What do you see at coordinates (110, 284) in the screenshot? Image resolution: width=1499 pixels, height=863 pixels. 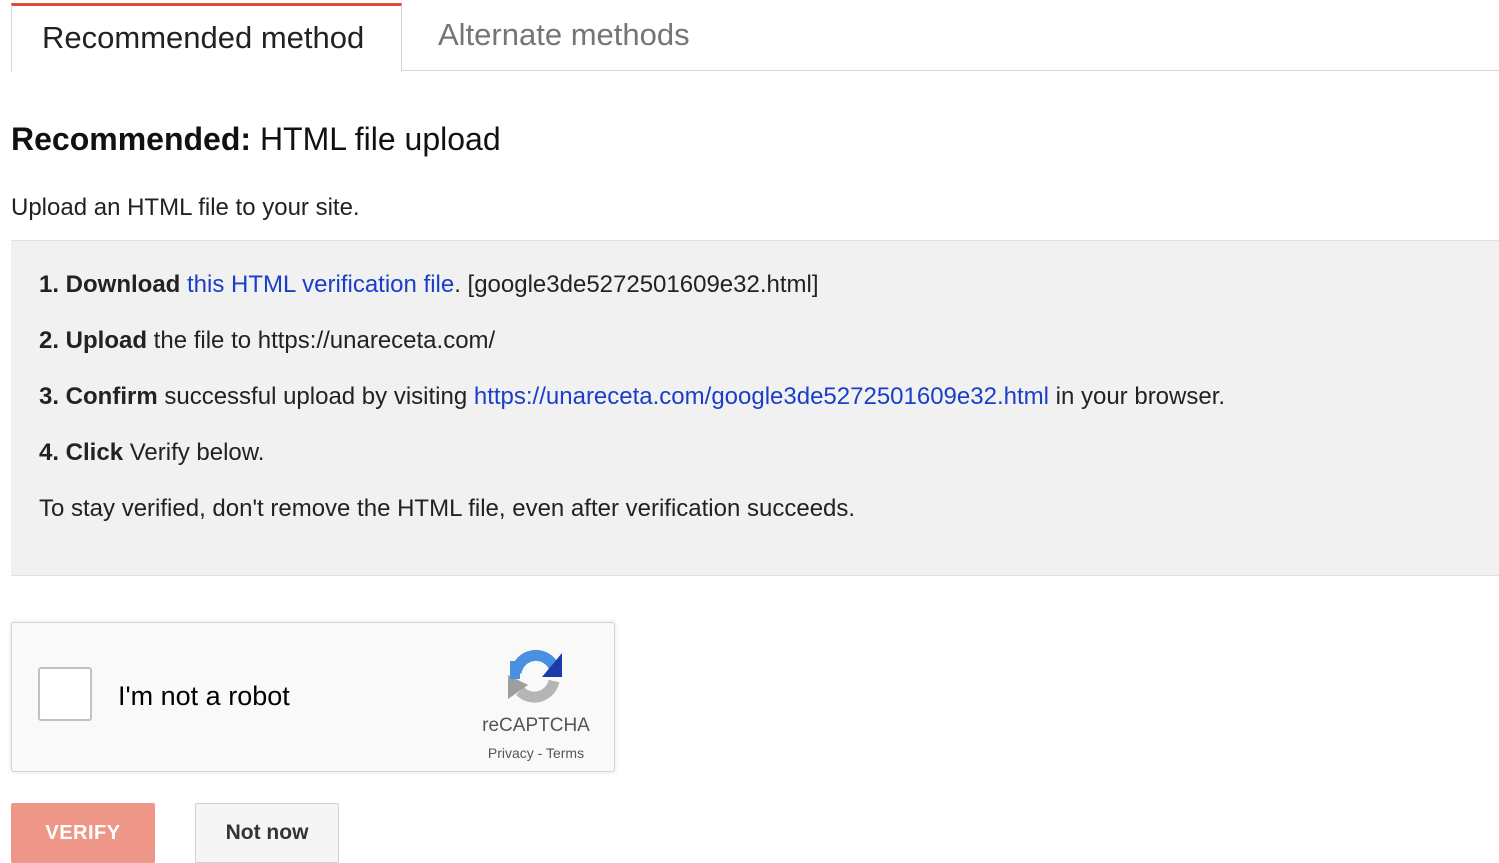 I see `step-download-bold: 1. Download` at bounding box center [110, 284].